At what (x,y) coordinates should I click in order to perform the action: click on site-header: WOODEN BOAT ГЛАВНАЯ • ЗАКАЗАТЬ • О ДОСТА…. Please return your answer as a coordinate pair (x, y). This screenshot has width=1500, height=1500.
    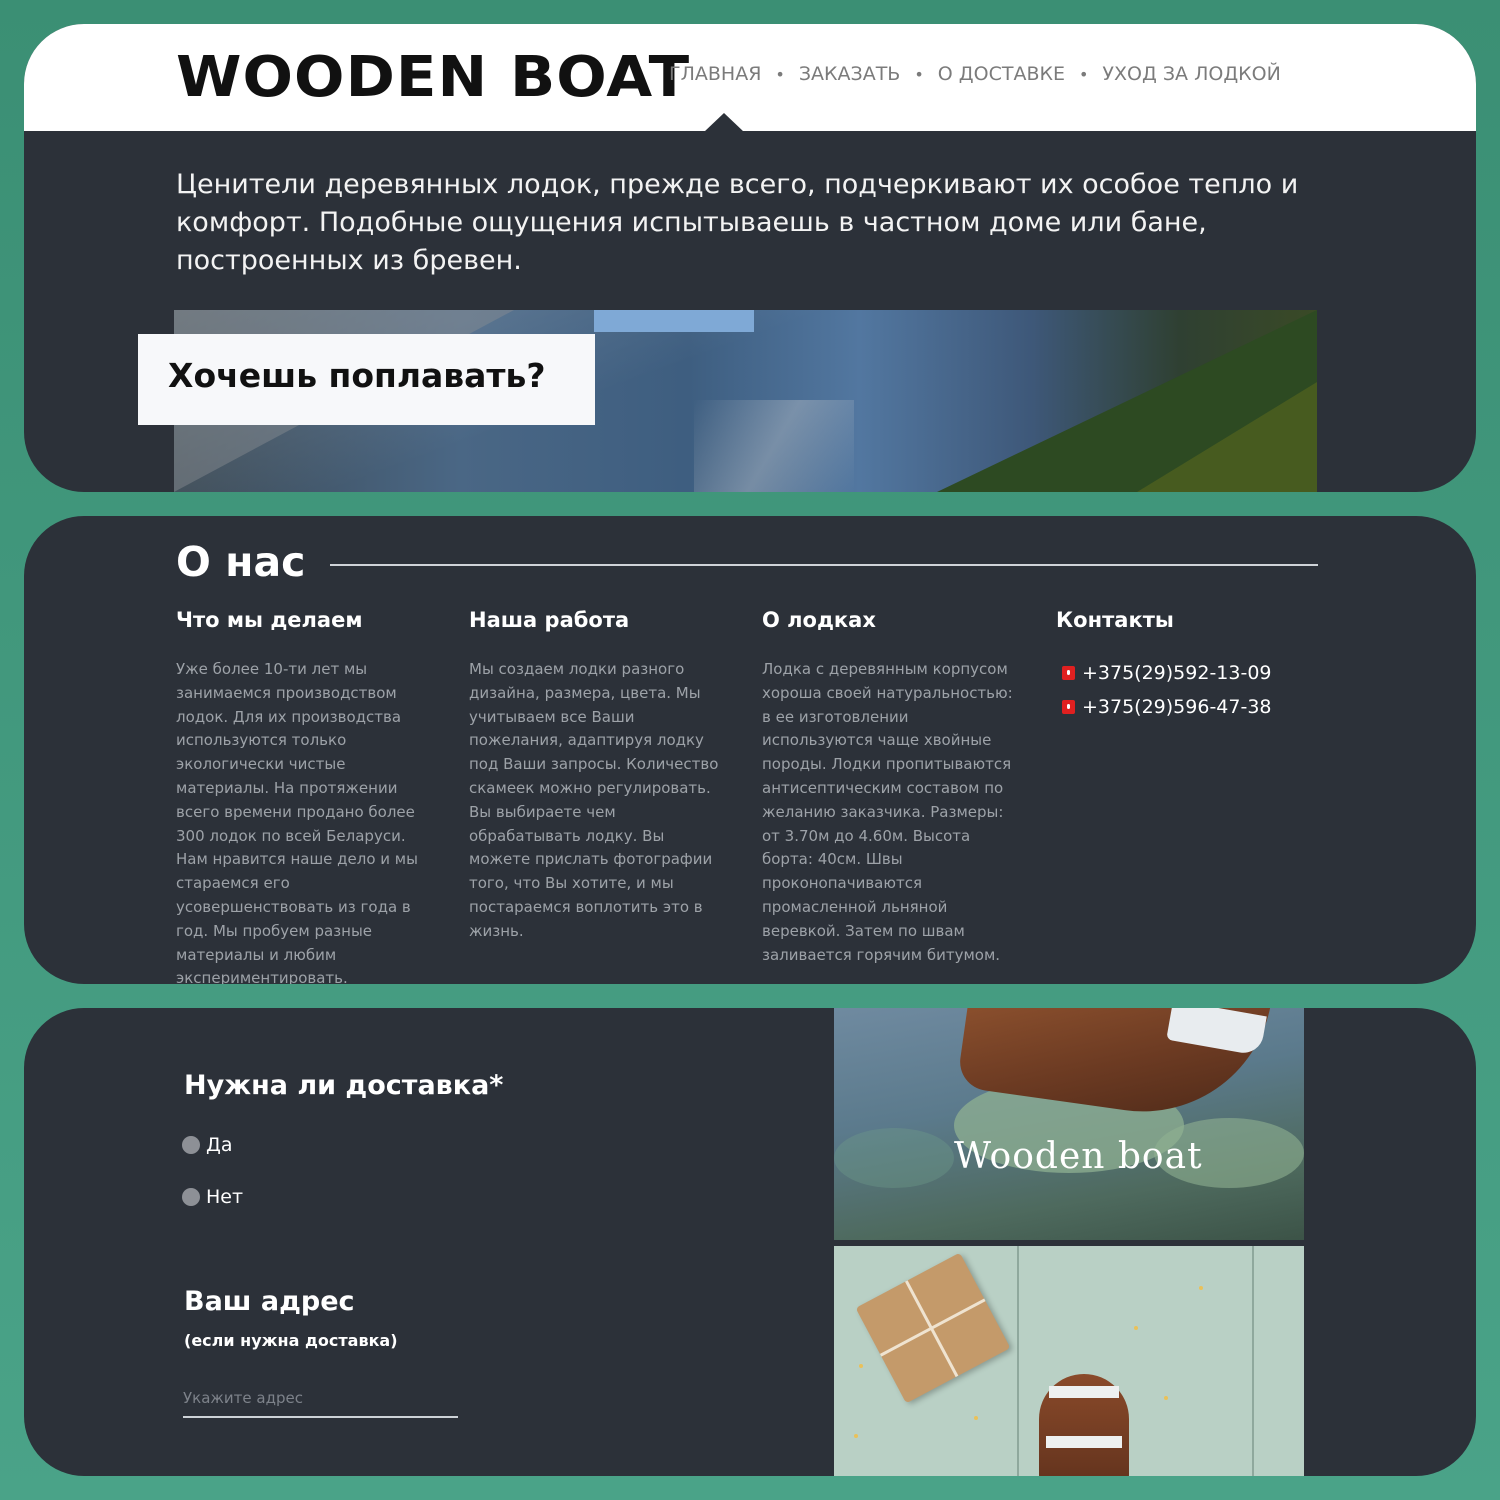
    Looking at the image, I should click on (750, 77).